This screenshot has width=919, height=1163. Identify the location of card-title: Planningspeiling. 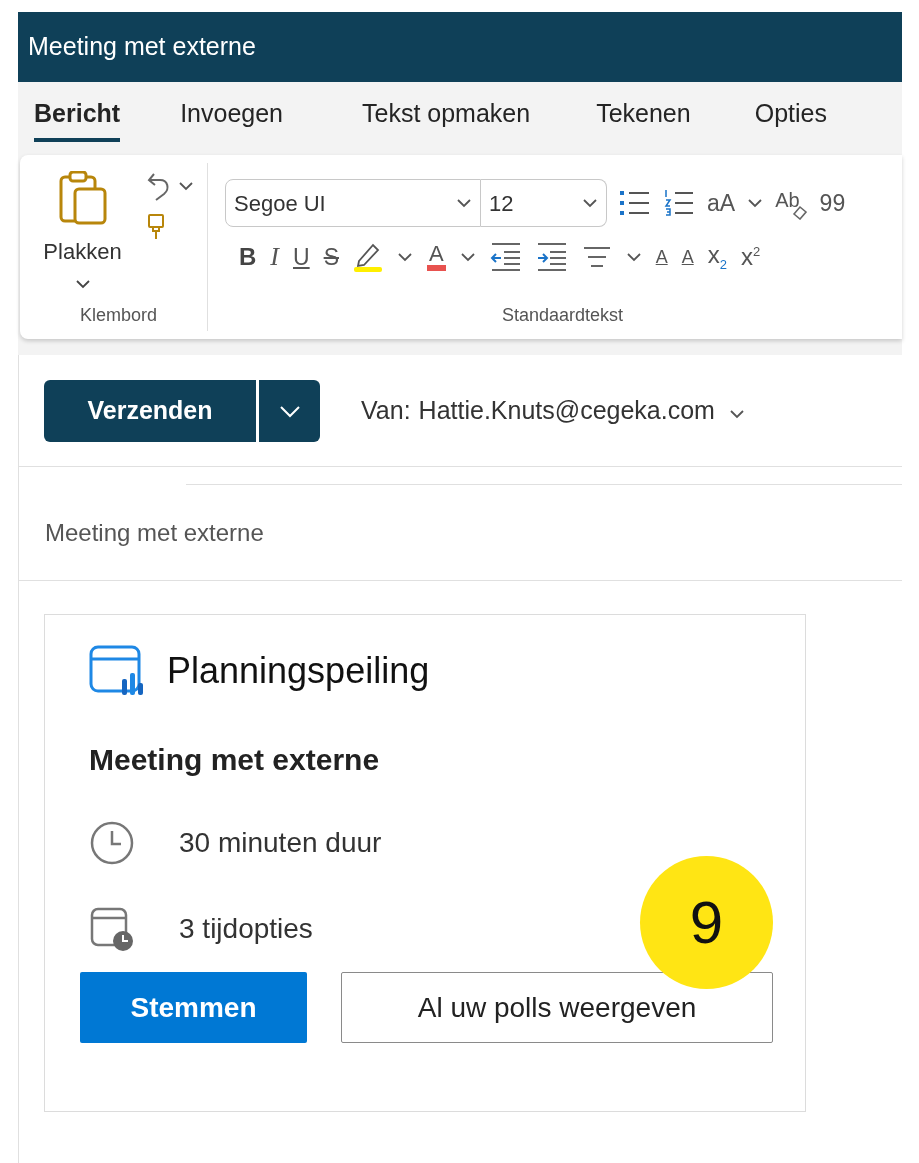
(298, 671).